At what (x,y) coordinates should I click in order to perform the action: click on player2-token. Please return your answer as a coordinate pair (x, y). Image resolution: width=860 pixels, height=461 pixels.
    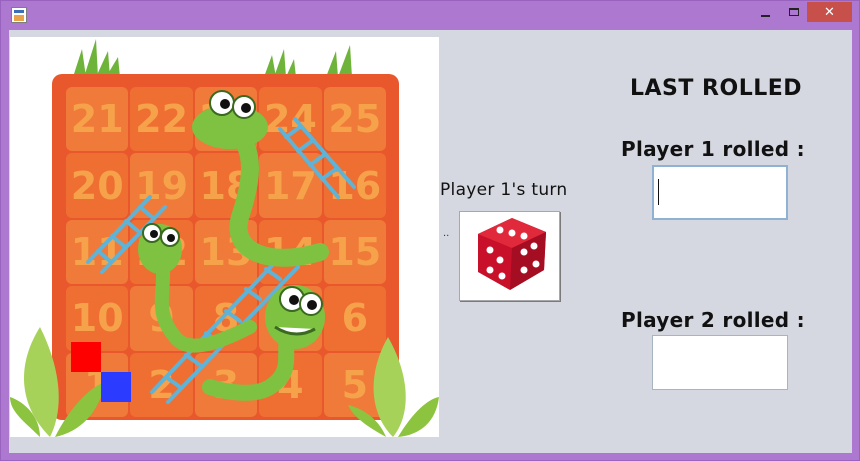
    Looking at the image, I should click on (116, 387).